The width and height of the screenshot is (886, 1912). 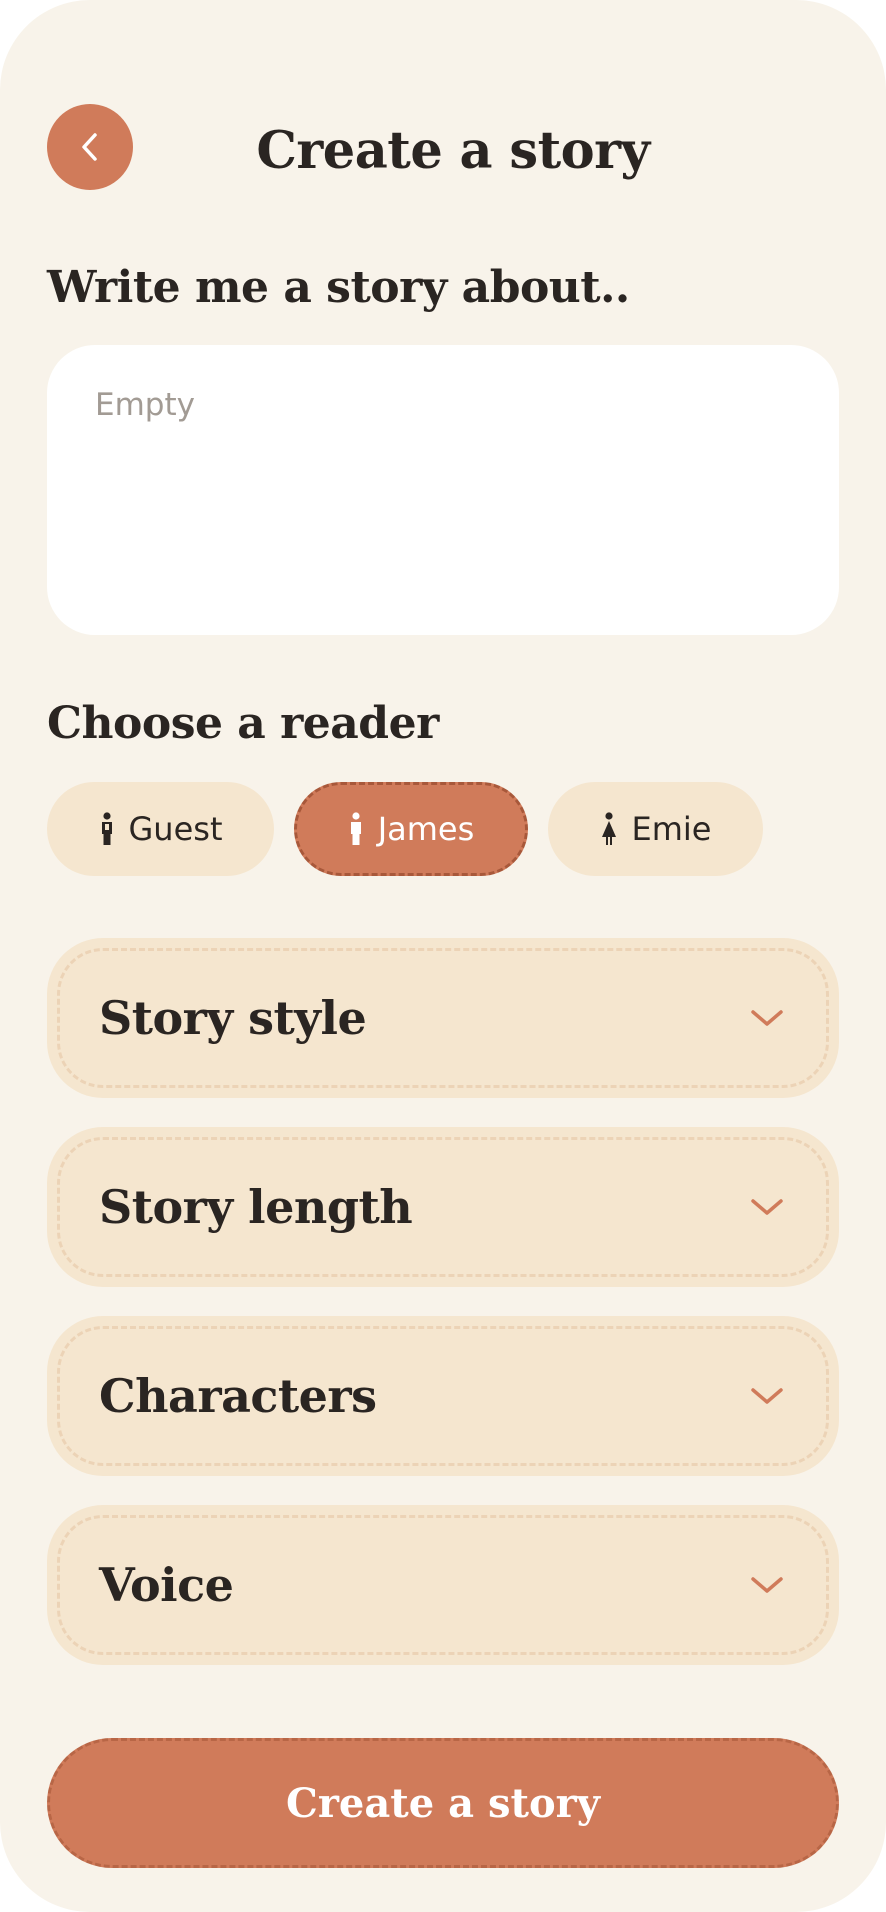 What do you see at coordinates (608, 828) in the screenshot?
I see `person-dress-icon` at bounding box center [608, 828].